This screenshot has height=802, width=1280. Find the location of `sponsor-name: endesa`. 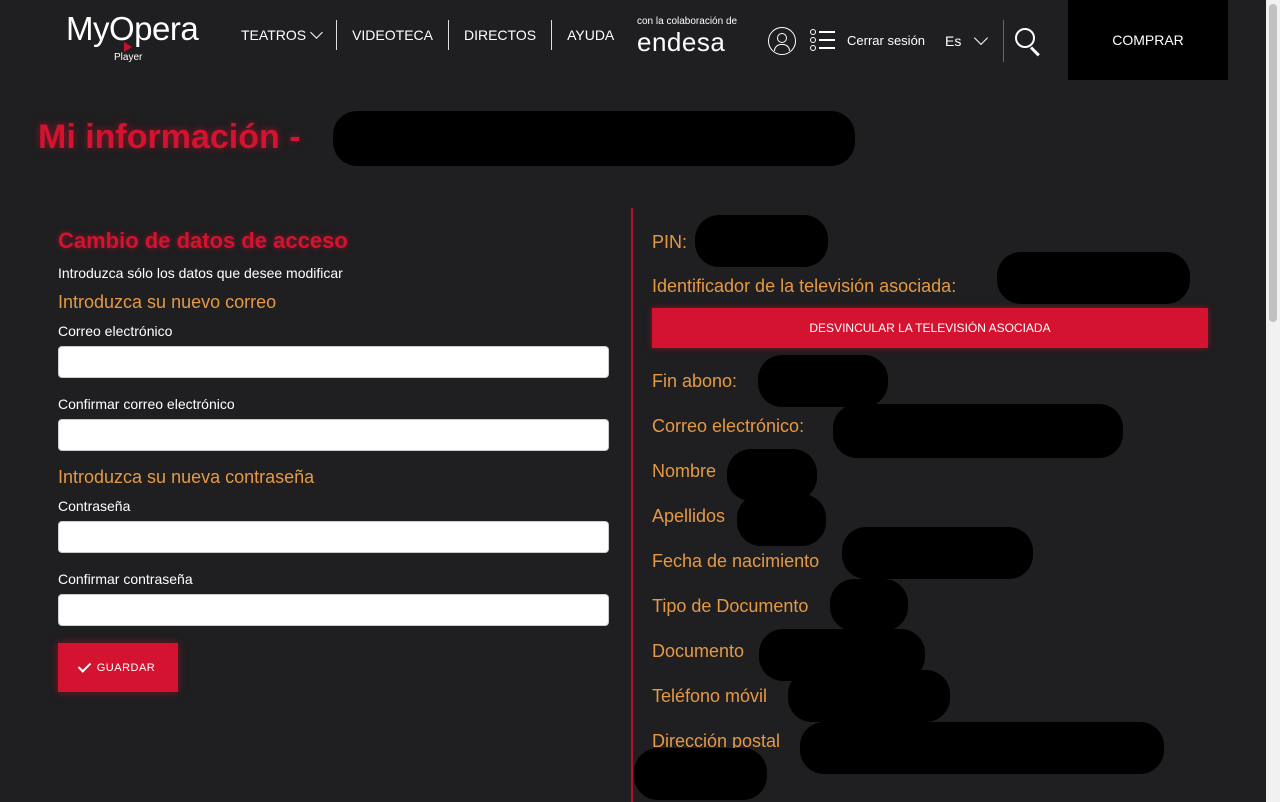

sponsor-name: endesa is located at coordinates (681, 42).